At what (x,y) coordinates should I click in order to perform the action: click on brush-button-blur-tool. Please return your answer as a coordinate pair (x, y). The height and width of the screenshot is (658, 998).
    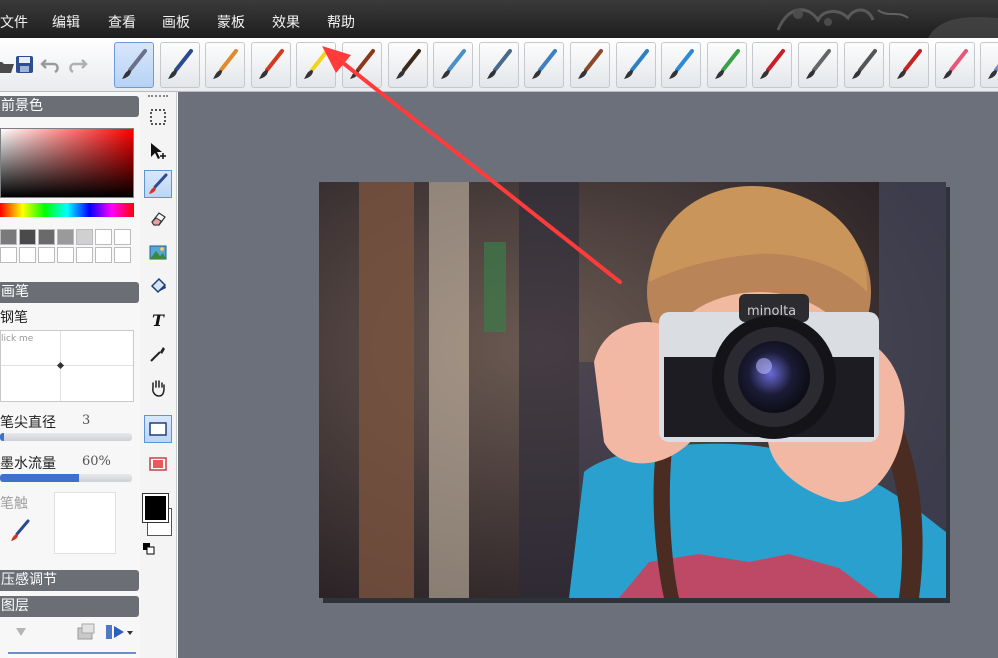
    Looking at the image, I should click on (681, 65).